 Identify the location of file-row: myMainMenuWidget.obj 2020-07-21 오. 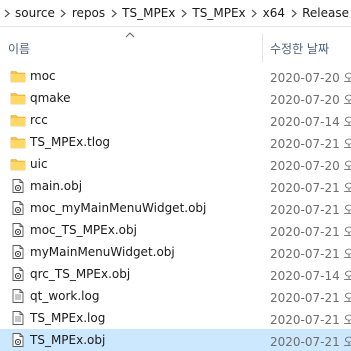
(175, 252).